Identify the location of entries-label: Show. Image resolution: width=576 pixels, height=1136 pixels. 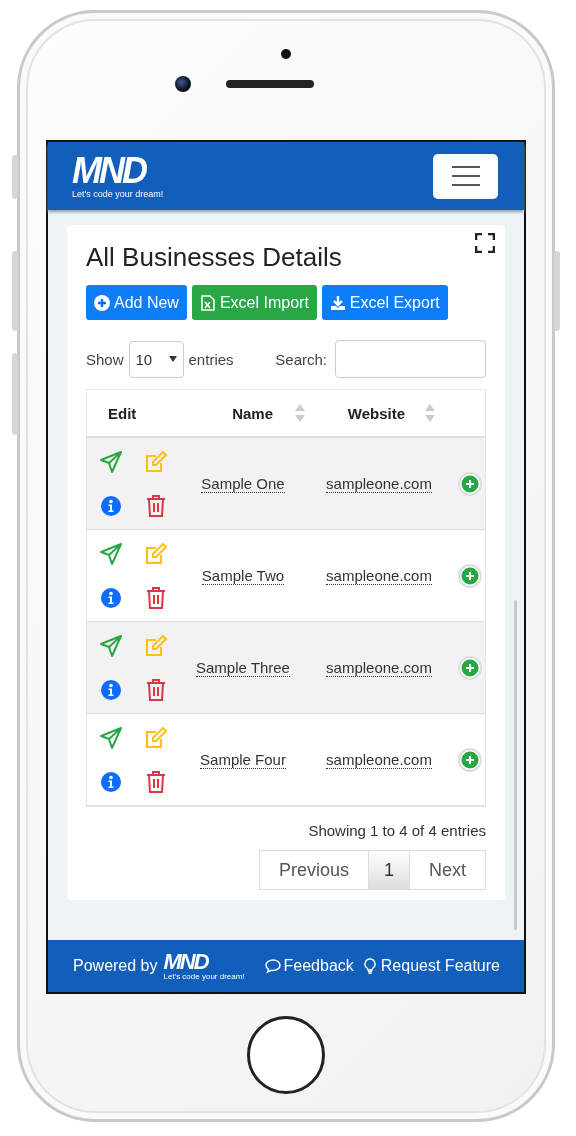
(105, 359).